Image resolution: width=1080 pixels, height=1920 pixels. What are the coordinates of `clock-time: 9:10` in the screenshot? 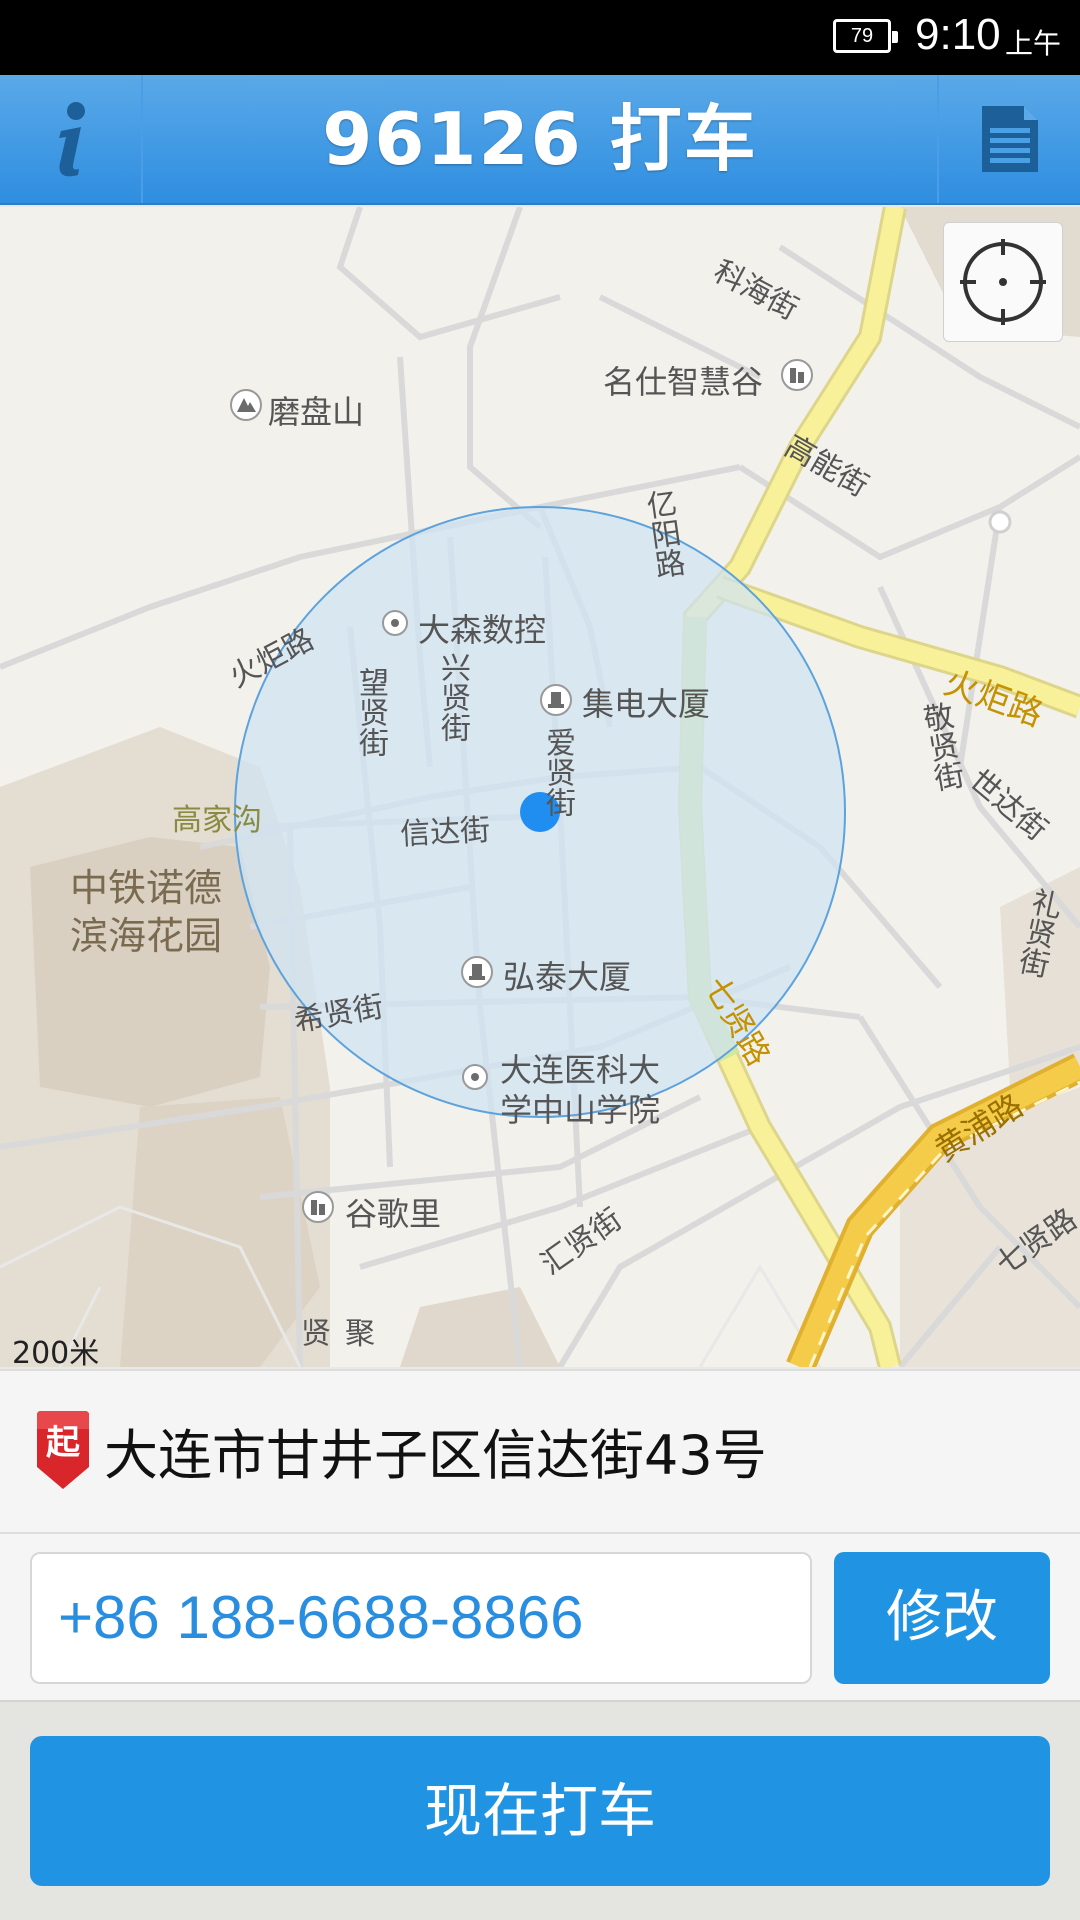 It's located at (958, 34).